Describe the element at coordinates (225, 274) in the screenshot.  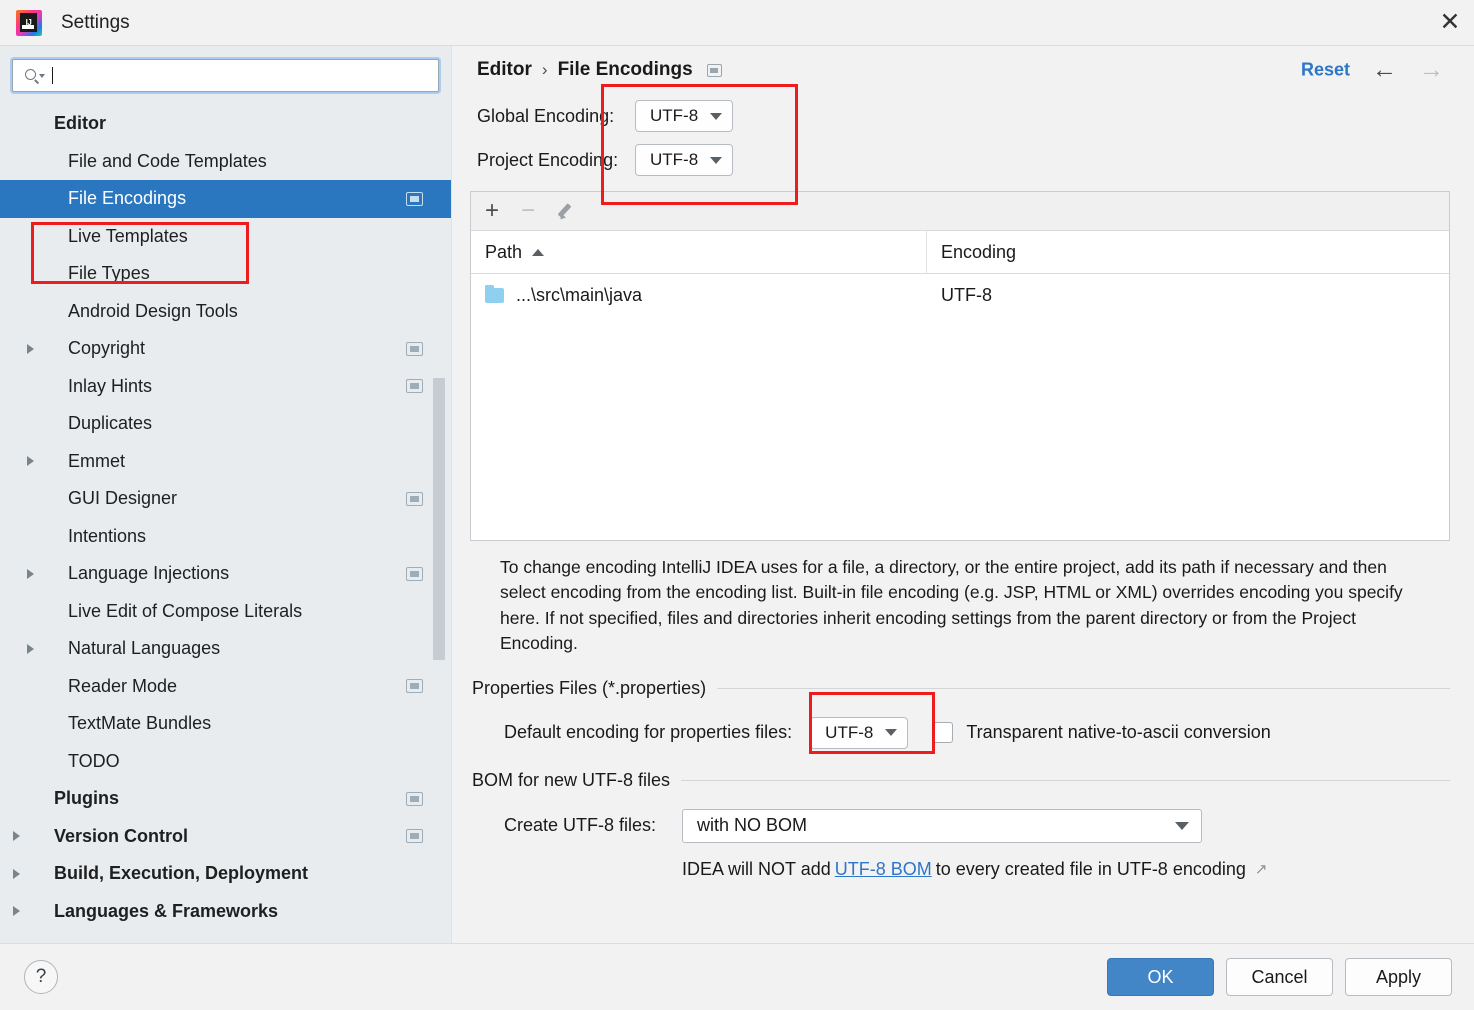
I see `sidebar-item-file-types: File Types` at that location.